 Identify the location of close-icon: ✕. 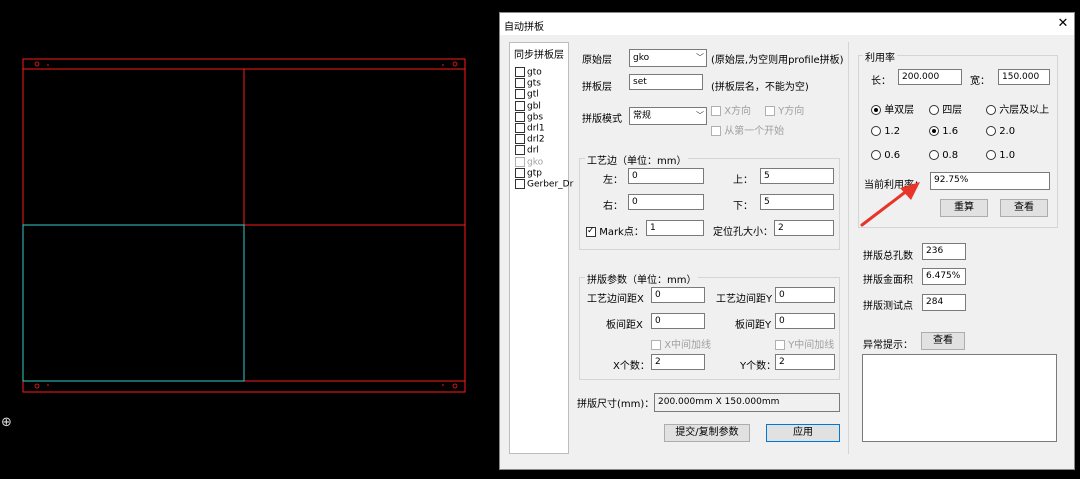
(1063, 24).